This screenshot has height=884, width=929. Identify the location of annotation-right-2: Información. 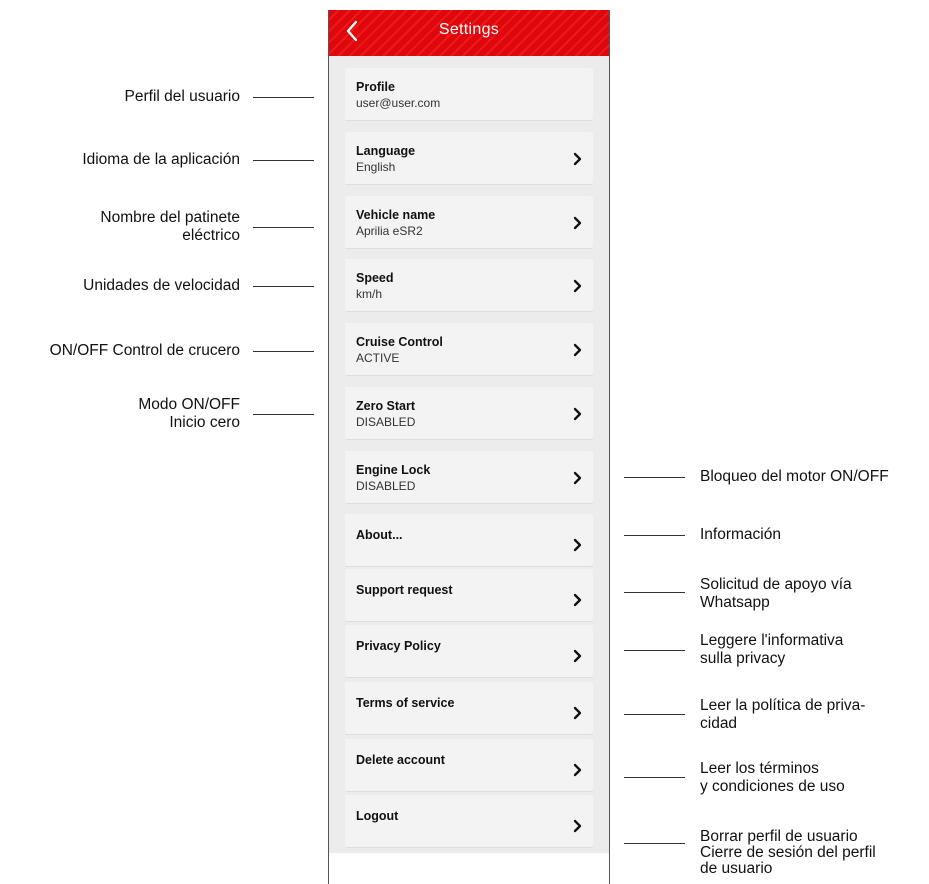
(740, 535).